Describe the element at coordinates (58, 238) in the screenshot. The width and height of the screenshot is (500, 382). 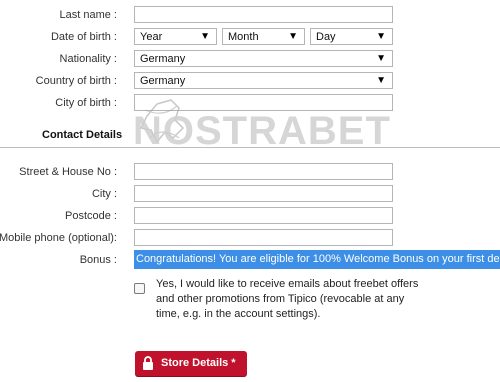
I see `mobile-label: Mobile phone (optional):` at that location.